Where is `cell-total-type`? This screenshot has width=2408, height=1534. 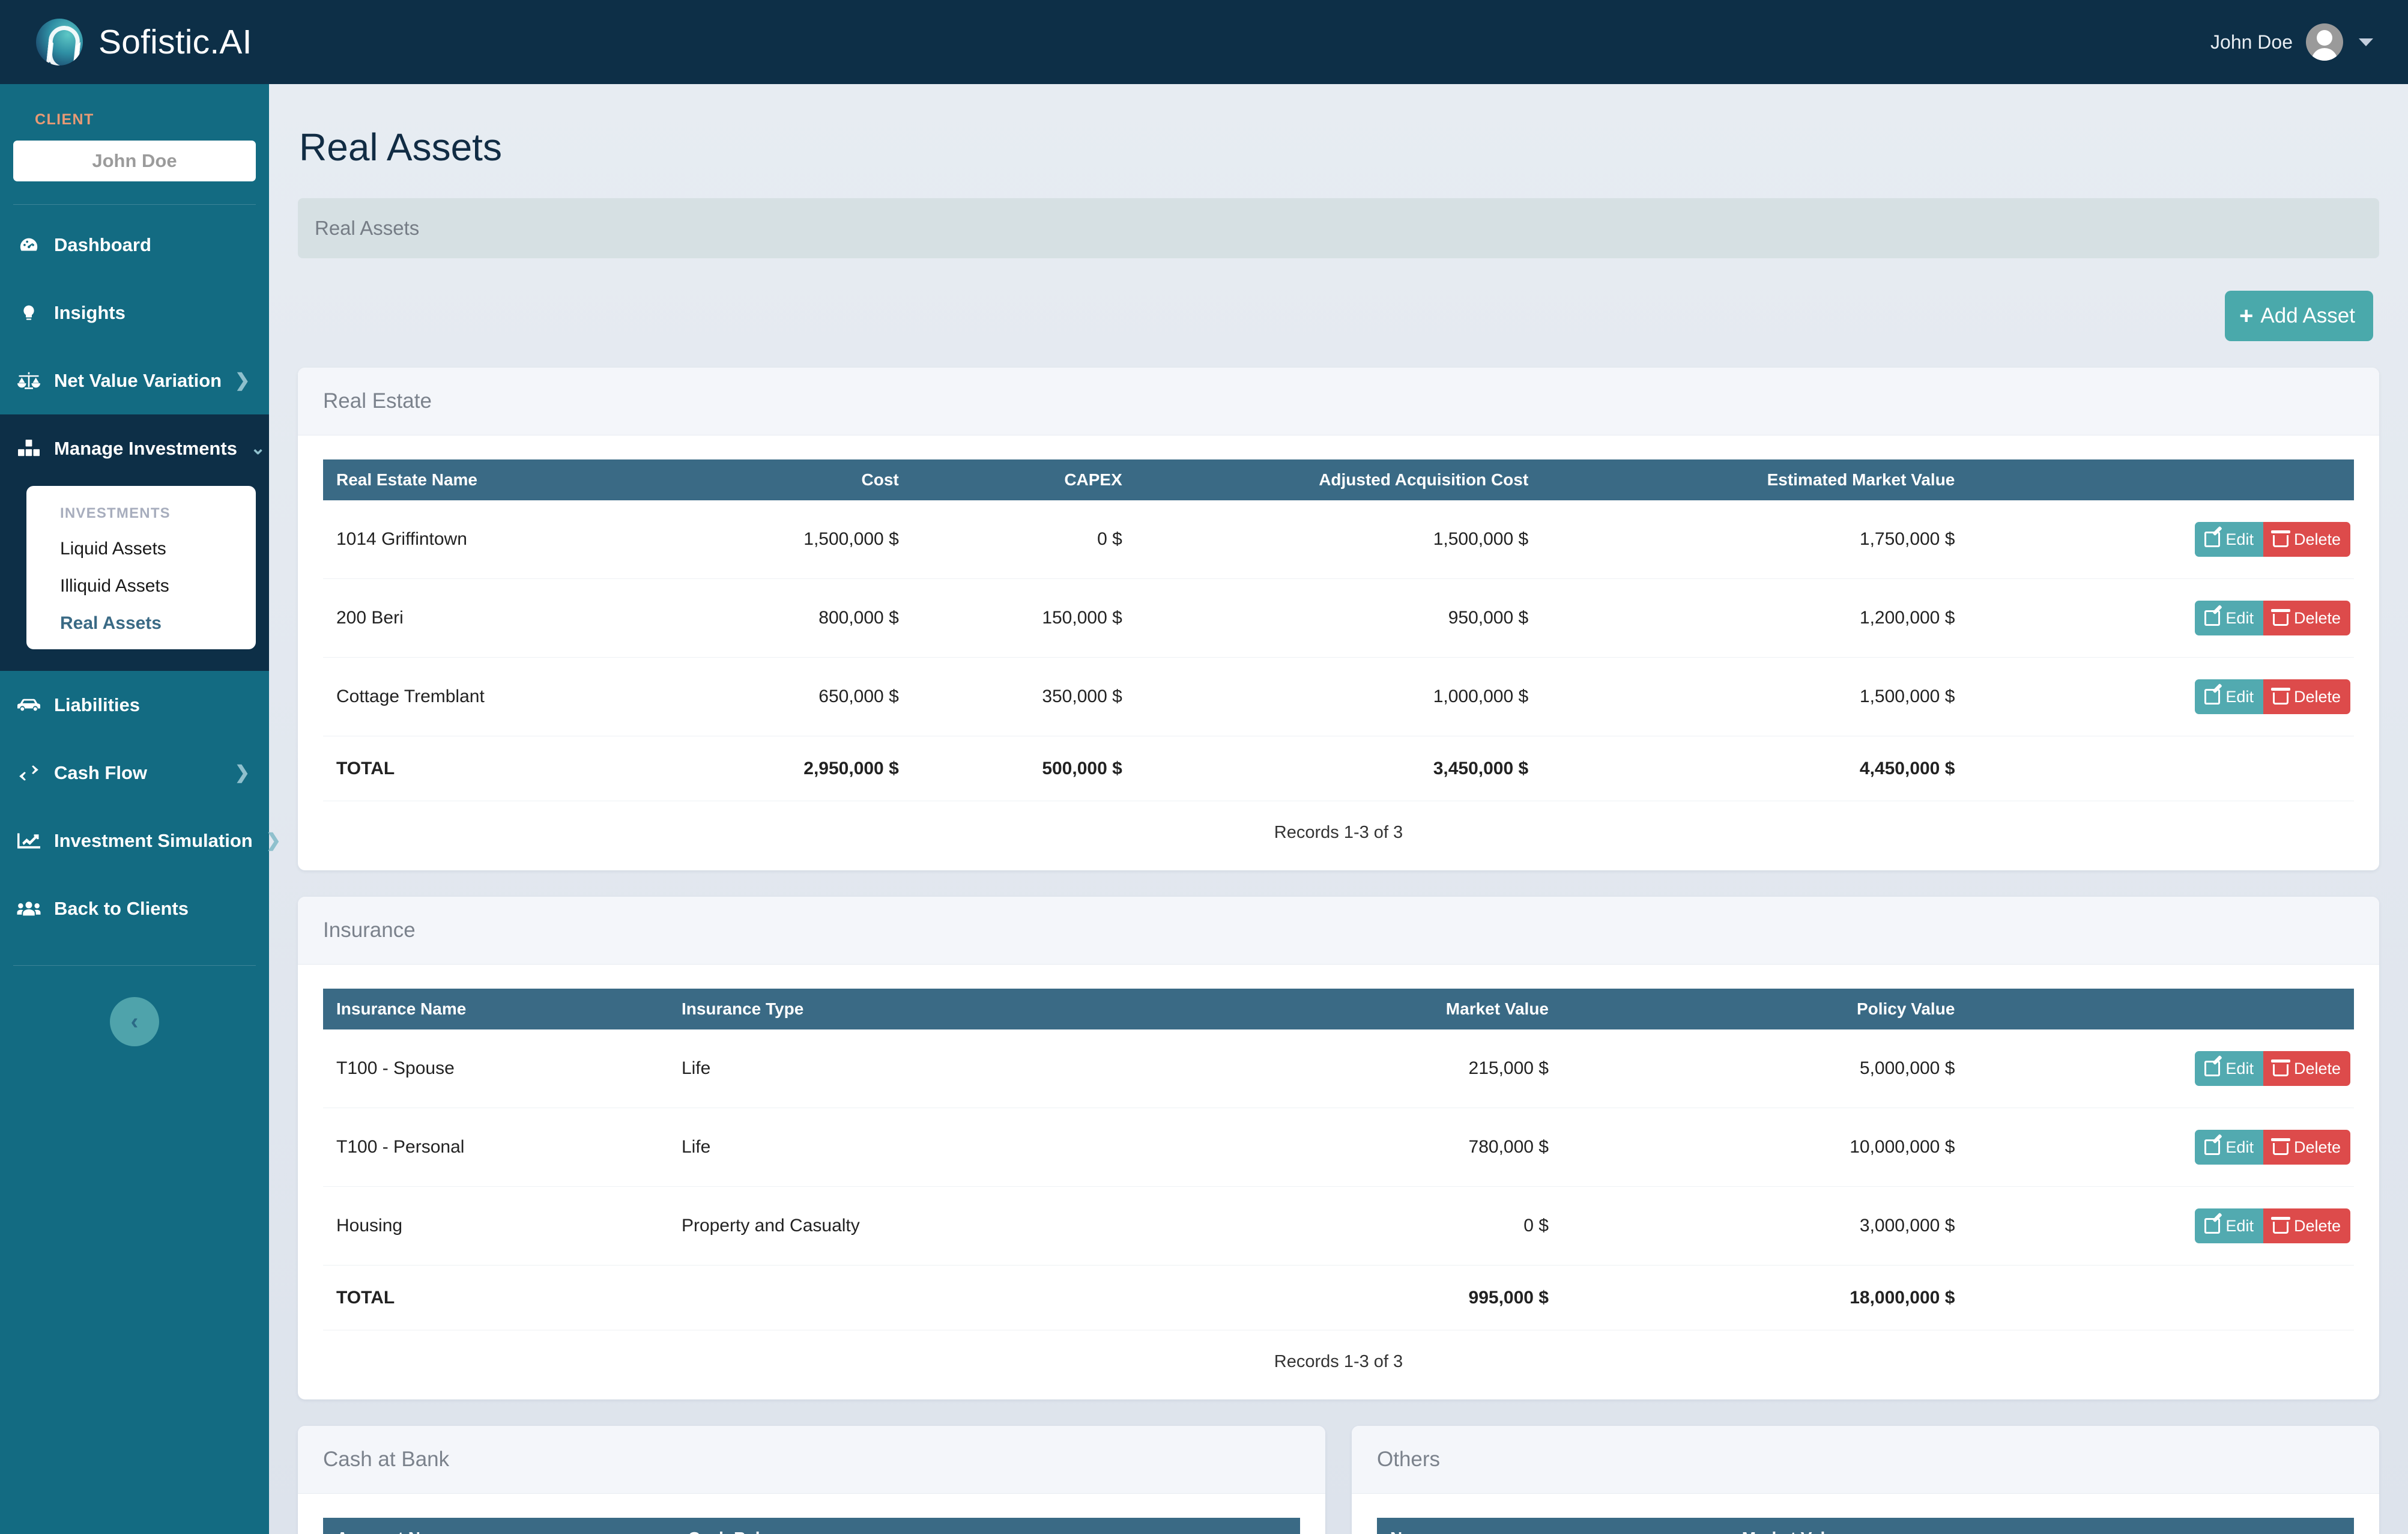
cell-total-type is located at coordinates (933, 1297).